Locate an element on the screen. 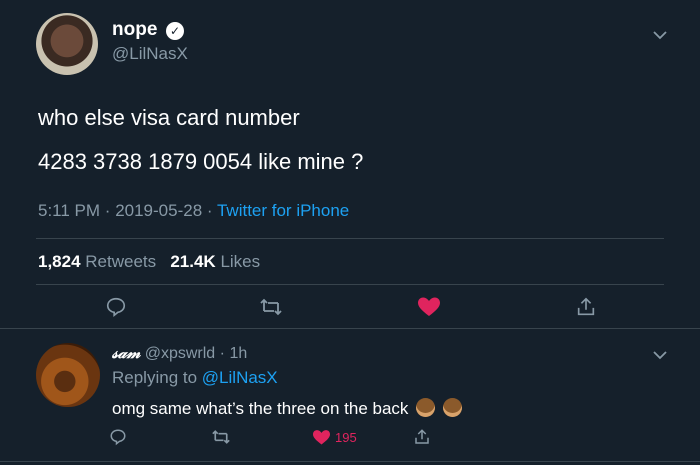 This screenshot has height=465, width=700. retweets-label: Retweets is located at coordinates (121, 261).